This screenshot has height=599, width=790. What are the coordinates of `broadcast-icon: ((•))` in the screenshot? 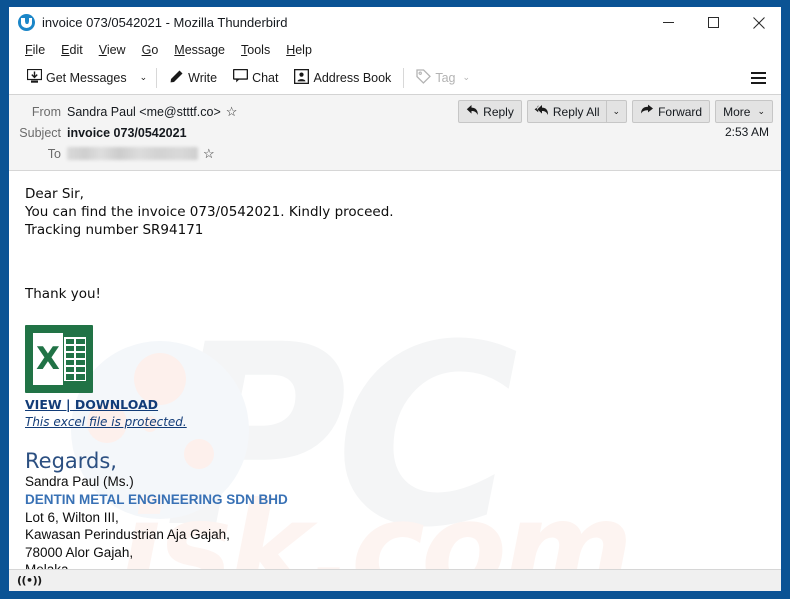 It's located at (29, 580).